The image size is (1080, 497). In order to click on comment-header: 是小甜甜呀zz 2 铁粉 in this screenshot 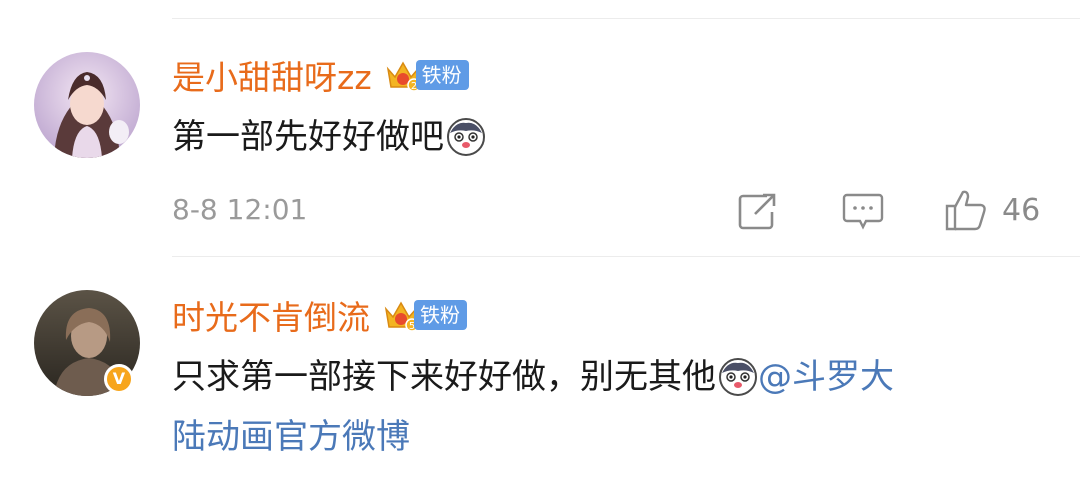, I will do `click(320, 75)`.